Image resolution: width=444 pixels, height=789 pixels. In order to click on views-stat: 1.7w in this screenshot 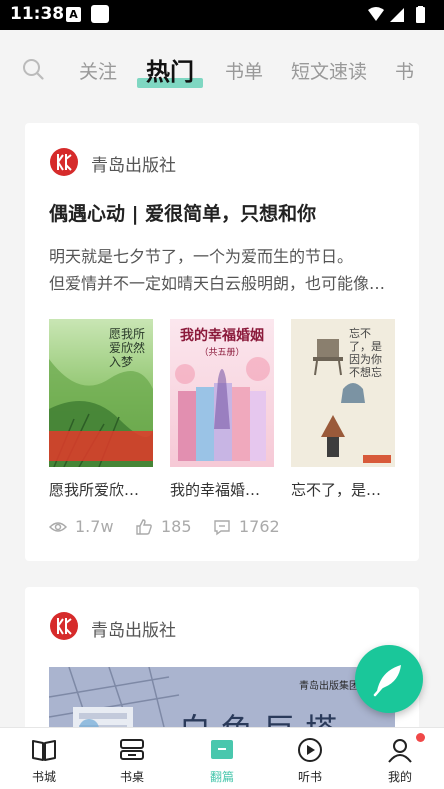, I will do `click(81, 526)`.